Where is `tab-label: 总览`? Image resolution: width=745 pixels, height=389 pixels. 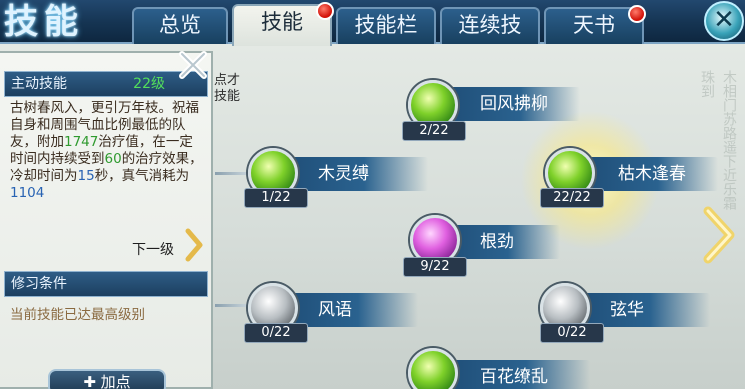
tab-label: 总览 is located at coordinates (180, 25).